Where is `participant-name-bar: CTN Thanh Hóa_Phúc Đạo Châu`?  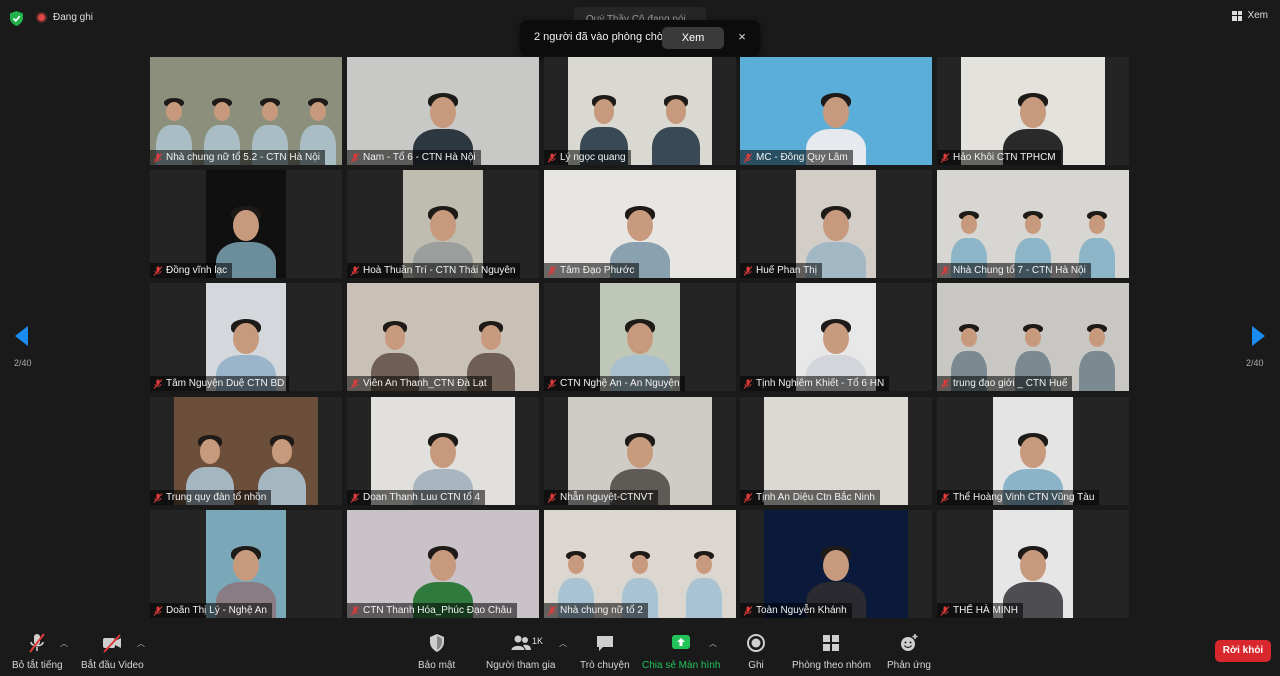
participant-name-bar: CTN Thanh Hóa_Phúc Đạo Châu is located at coordinates (432, 610).